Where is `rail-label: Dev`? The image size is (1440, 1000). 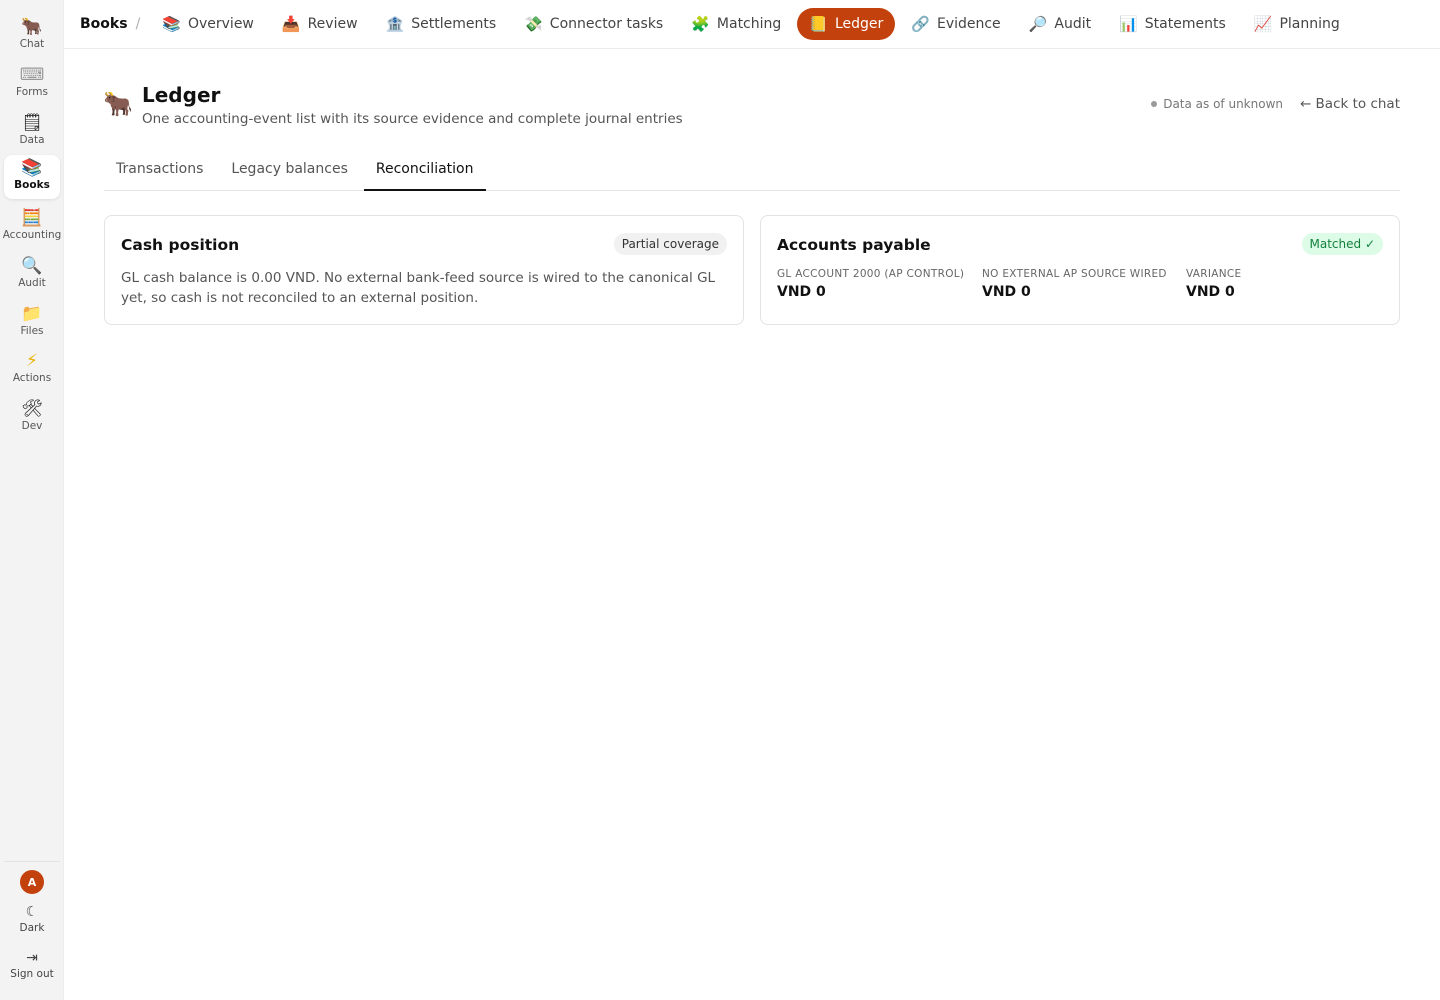
rail-label: Dev is located at coordinates (32, 426).